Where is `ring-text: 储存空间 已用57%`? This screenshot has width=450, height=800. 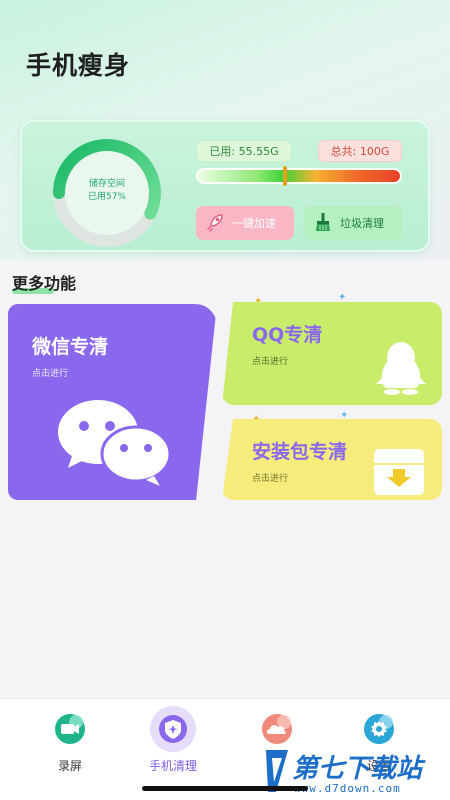 ring-text: 储存空间 已用57% is located at coordinates (107, 191).